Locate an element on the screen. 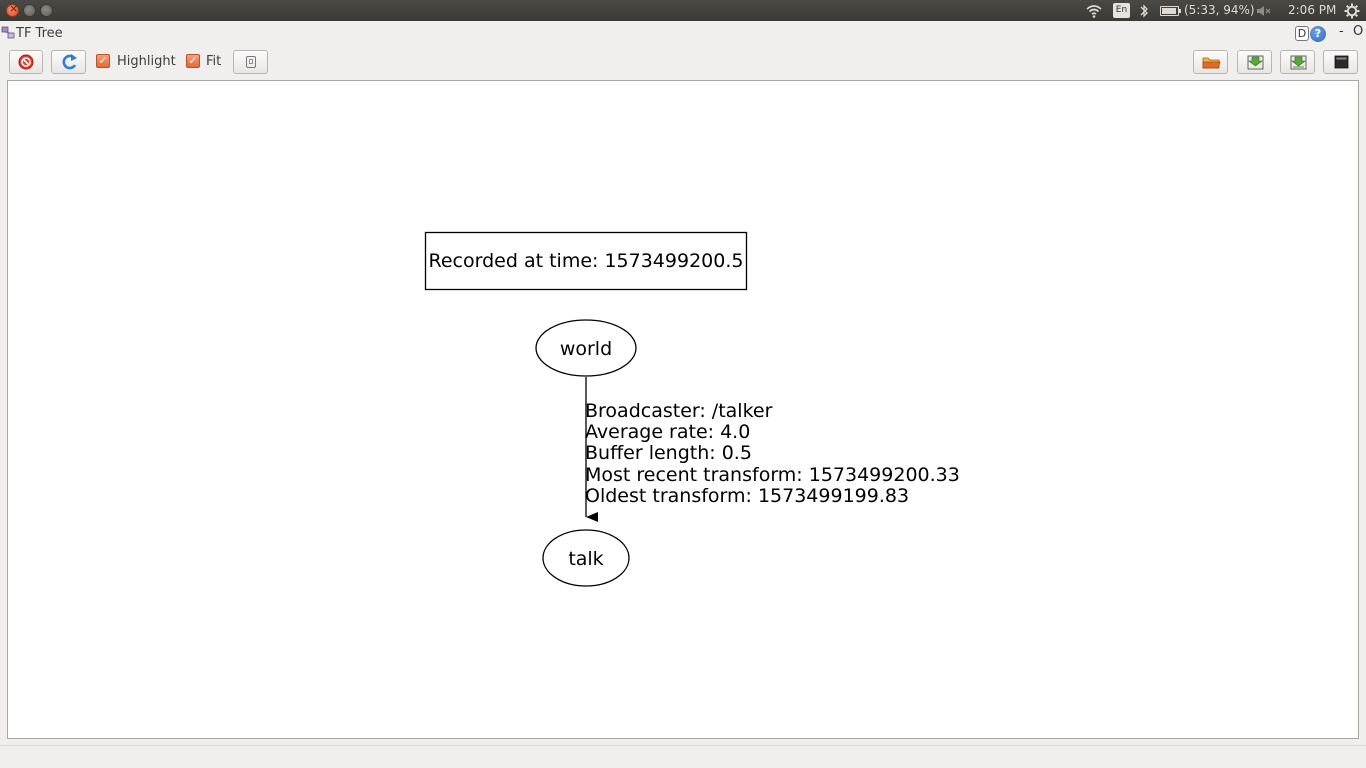 The width and height of the screenshot is (1366, 768). node-world-label: world is located at coordinates (586, 349).